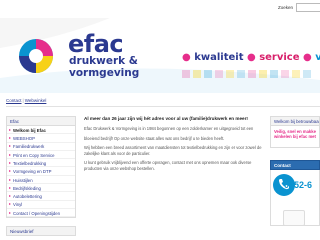 This screenshot has height=240, width=320. I want to click on google-badge-icon, so click(294, 218).